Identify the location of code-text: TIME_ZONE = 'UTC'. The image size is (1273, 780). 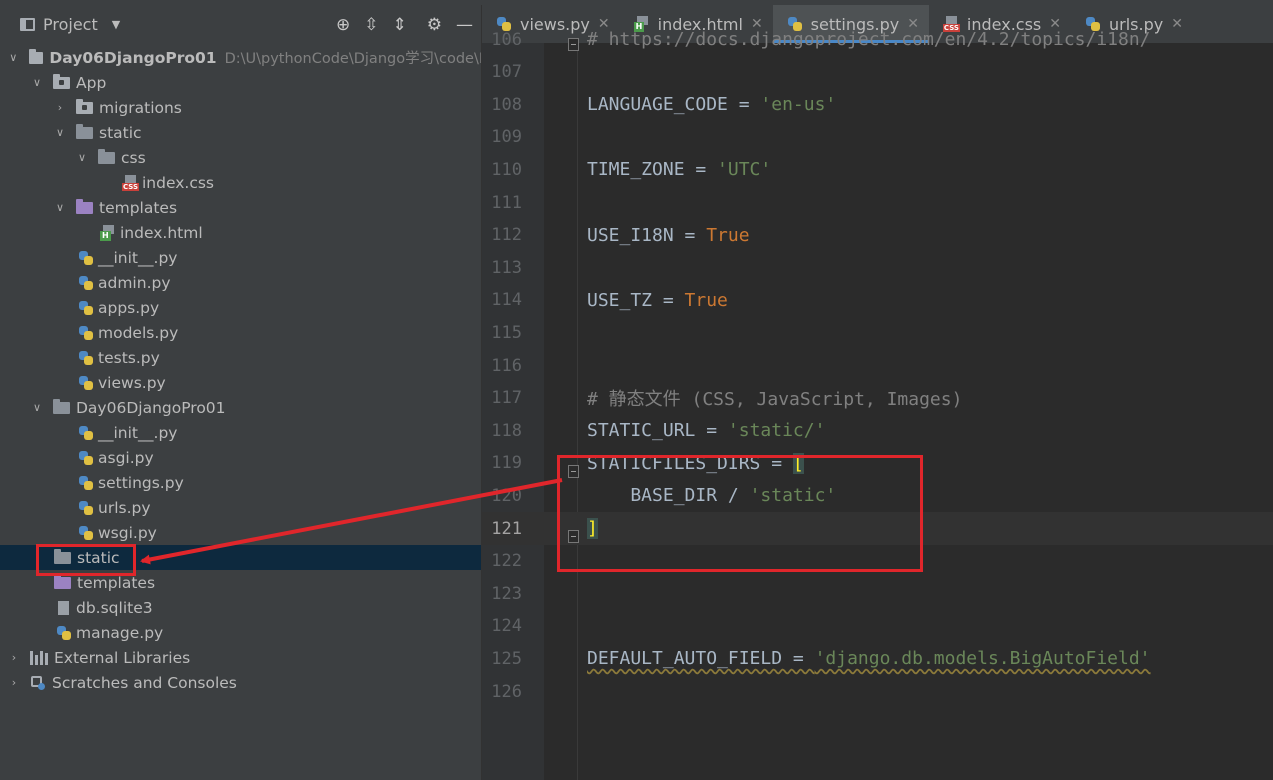
(679, 169).